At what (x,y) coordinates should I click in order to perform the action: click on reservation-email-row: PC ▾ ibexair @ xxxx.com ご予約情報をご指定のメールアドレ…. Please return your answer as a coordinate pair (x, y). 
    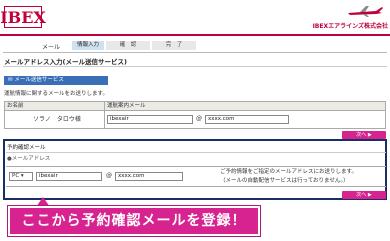
    Looking at the image, I should click on (196, 176).